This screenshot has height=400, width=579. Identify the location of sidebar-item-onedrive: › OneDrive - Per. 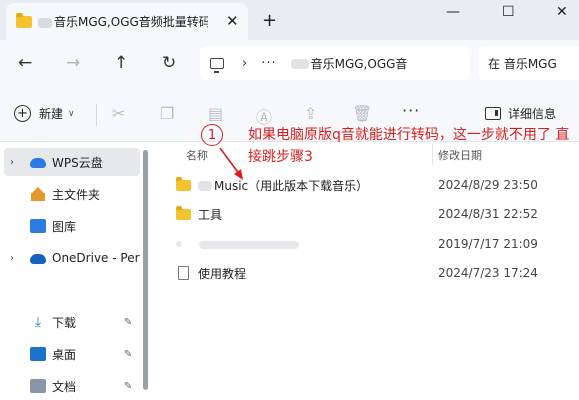
(71, 258).